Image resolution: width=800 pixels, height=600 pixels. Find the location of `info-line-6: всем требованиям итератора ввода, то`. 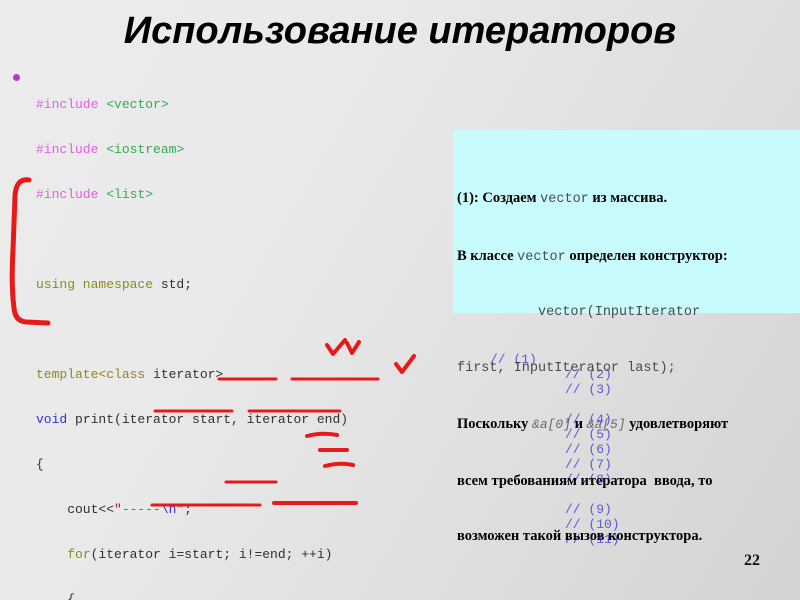

info-line-6: всем требованиям итератора ввода, то is located at coordinates (585, 480).